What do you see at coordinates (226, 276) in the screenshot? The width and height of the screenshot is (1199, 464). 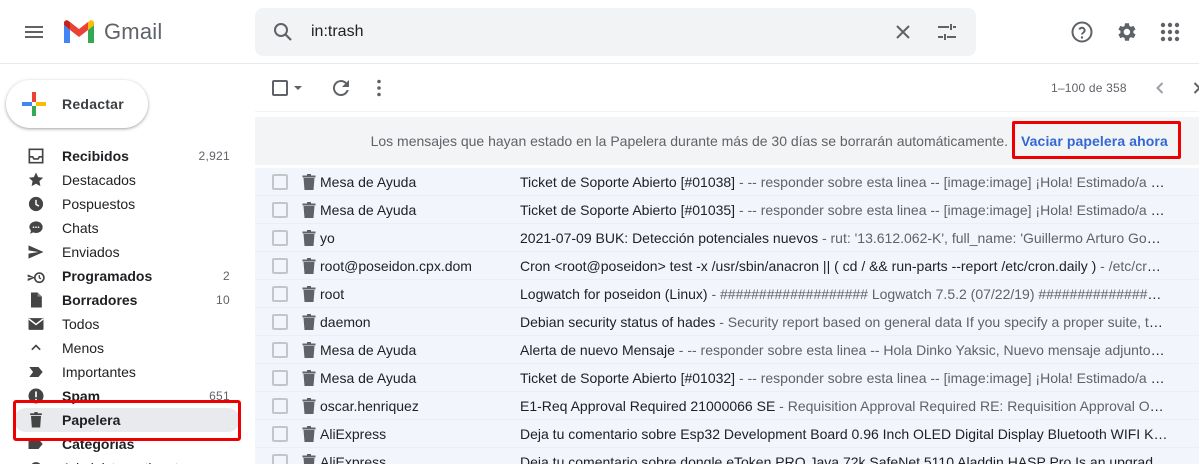 I see `sidebar-item-count: 2` at bounding box center [226, 276].